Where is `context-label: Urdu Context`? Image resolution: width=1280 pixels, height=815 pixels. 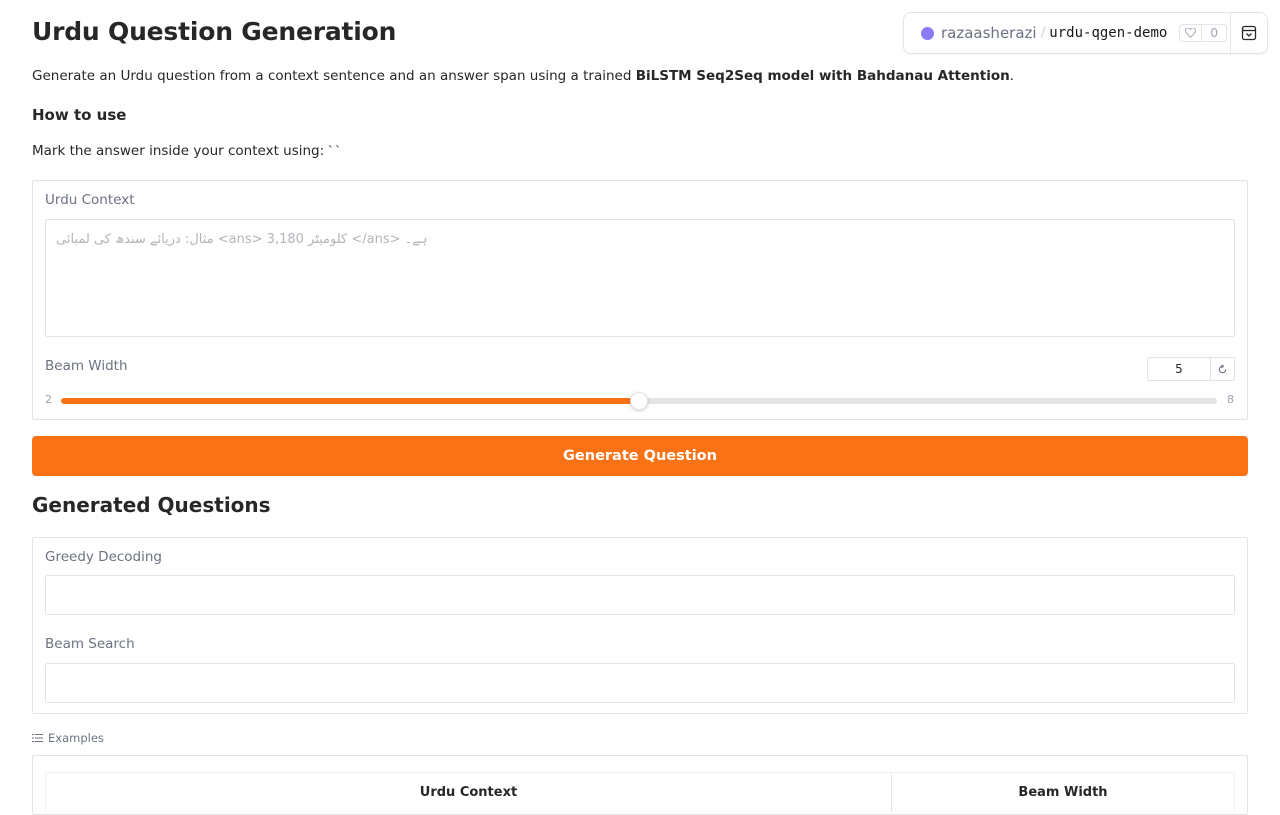
context-label: Urdu Context is located at coordinates (90, 200).